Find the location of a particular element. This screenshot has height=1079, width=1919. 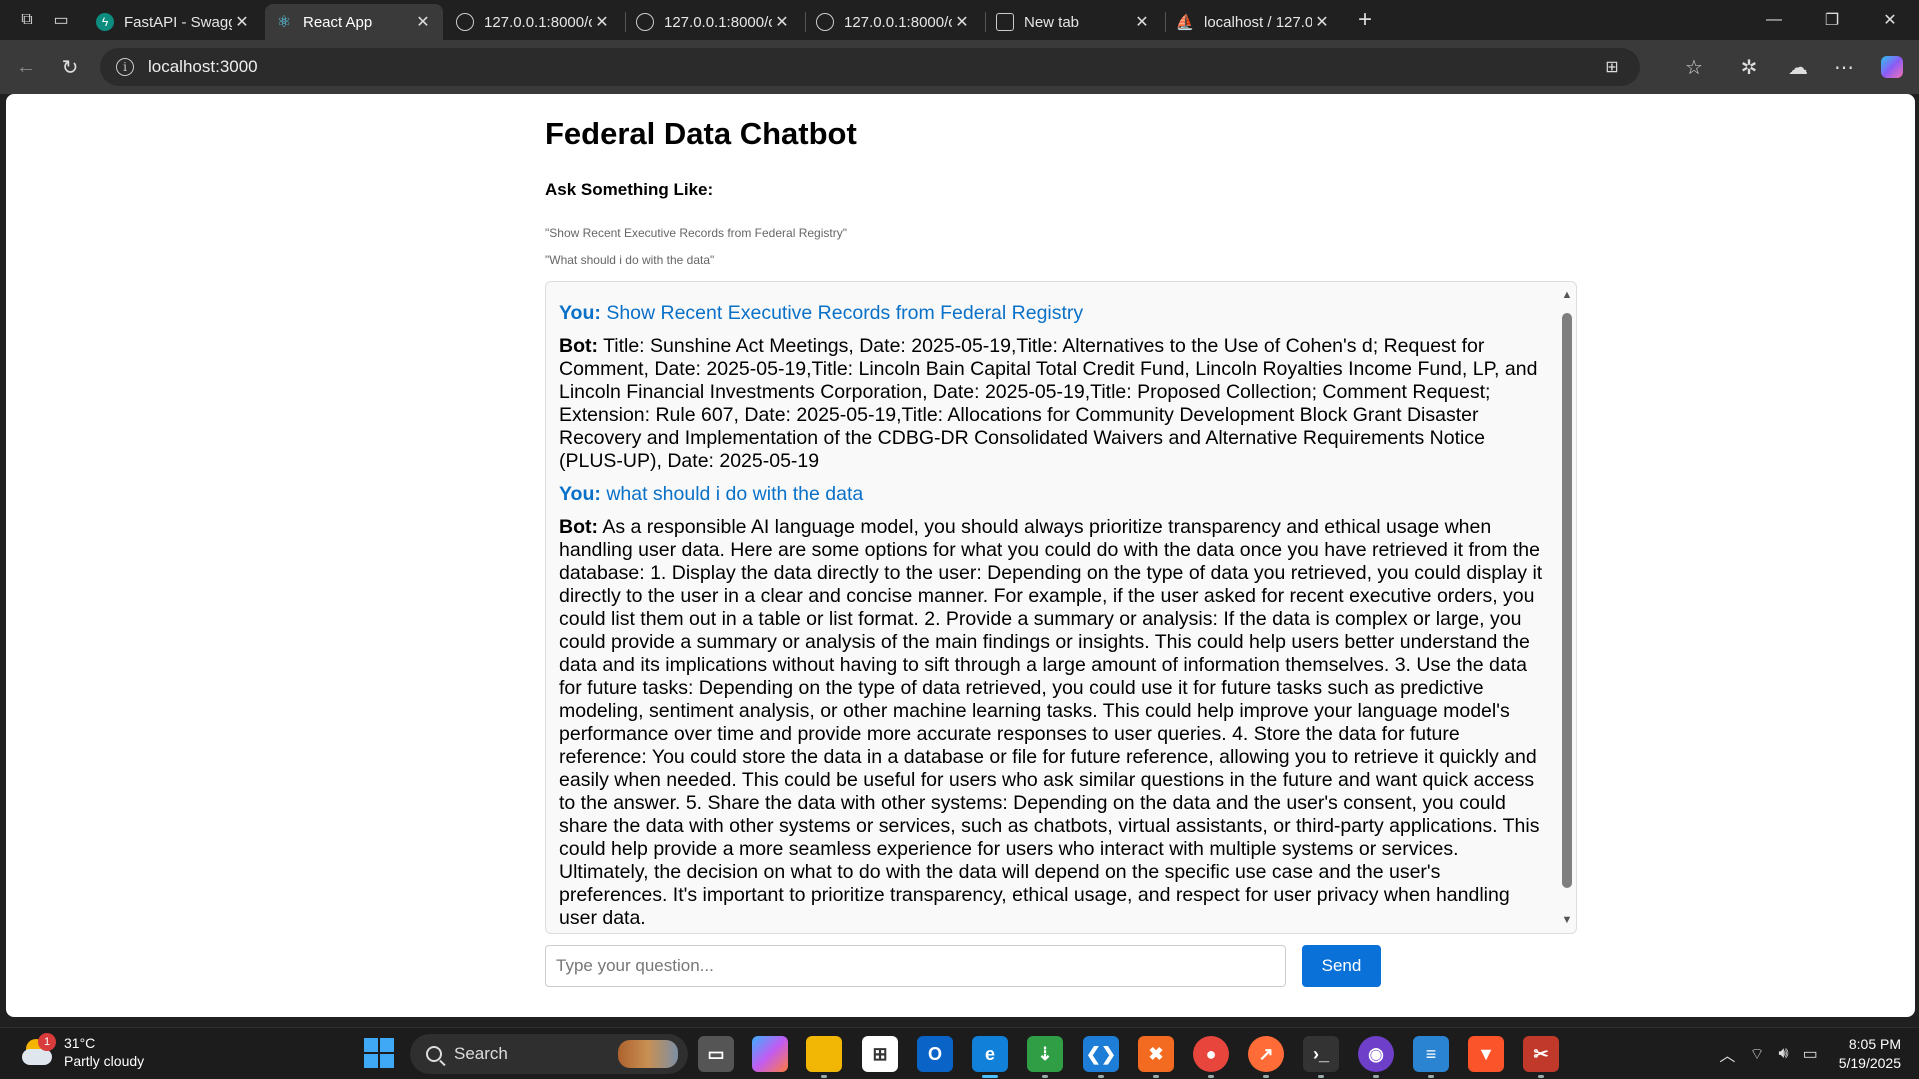

clock-date: 5/19/2025 is located at coordinates (1869, 1063).